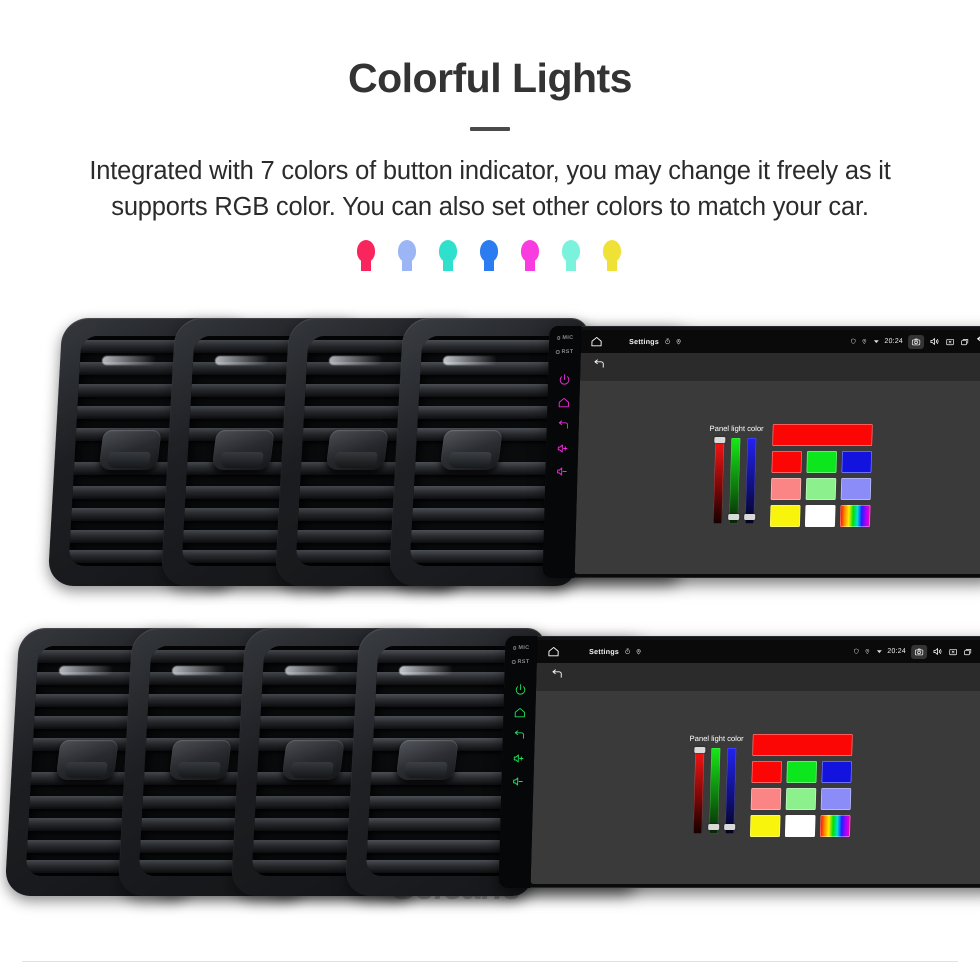  I want to click on location-pin-icon, so click(678, 341).